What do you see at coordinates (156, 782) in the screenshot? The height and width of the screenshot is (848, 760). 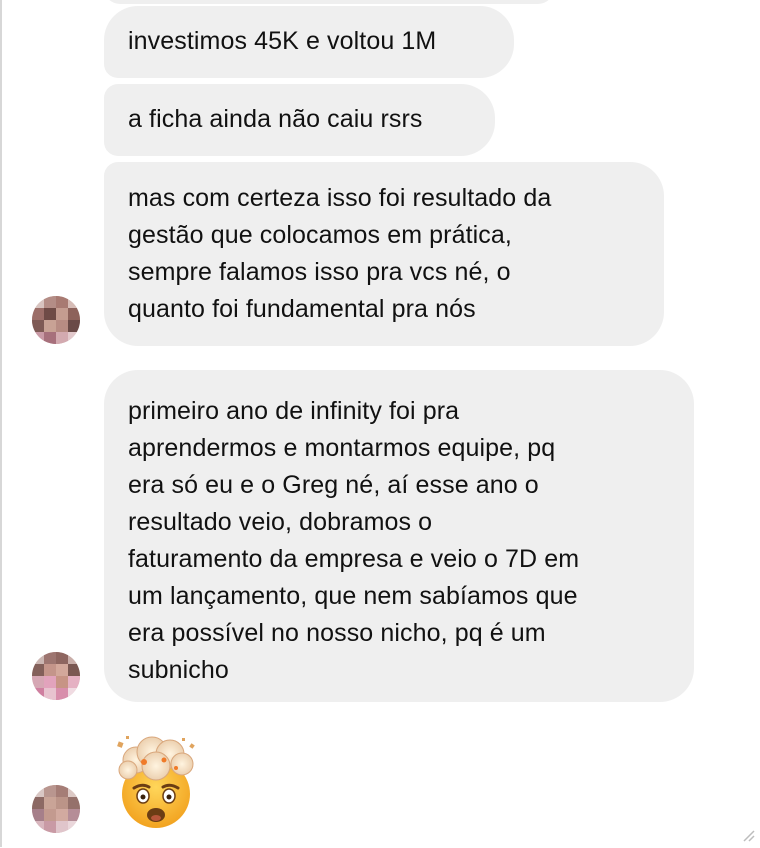 I see `exploding-head-emoji` at bounding box center [156, 782].